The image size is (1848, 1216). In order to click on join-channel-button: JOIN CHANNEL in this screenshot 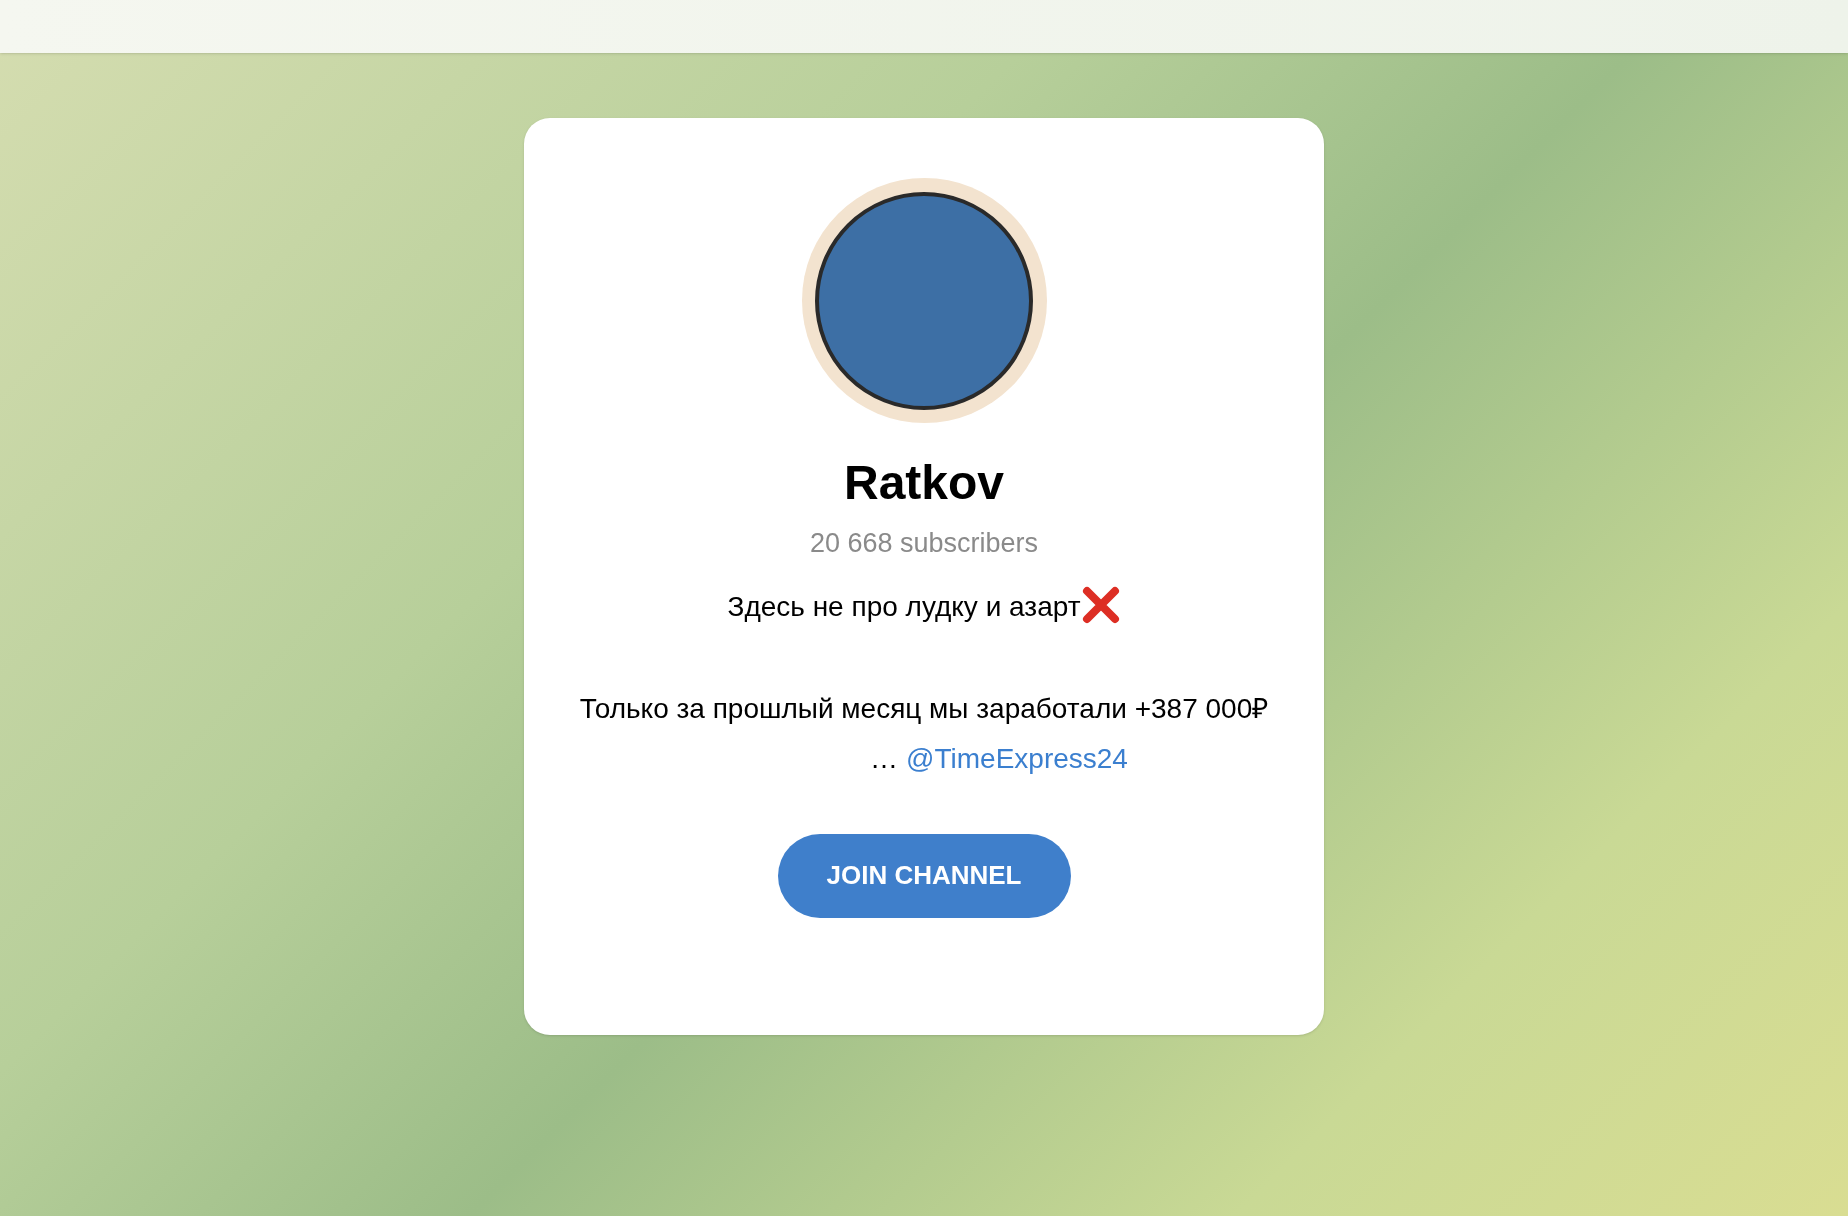, I will do `click(924, 875)`.